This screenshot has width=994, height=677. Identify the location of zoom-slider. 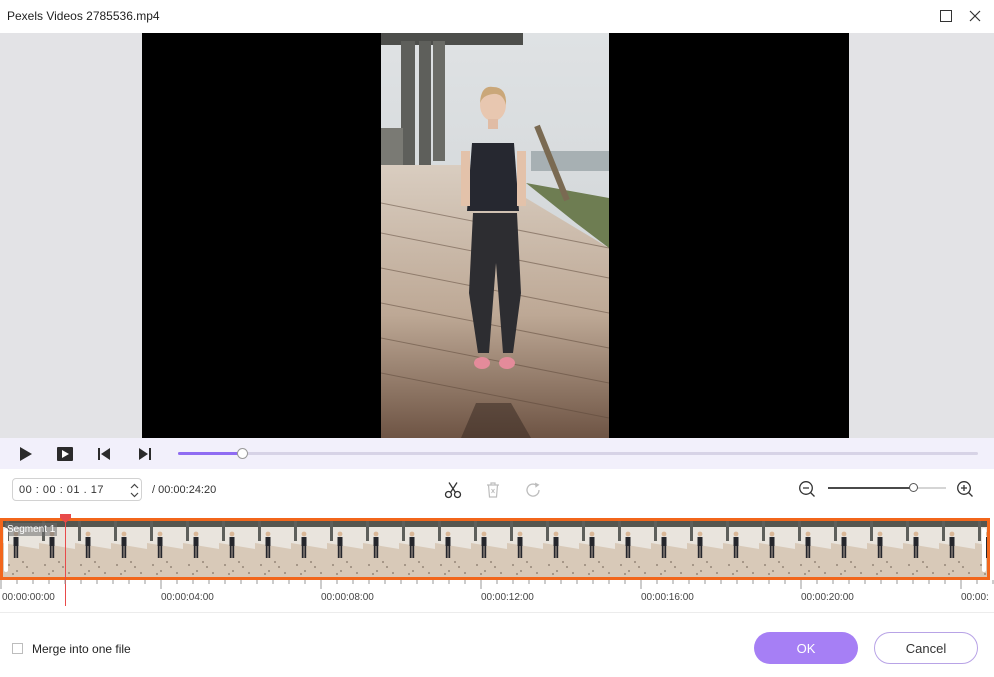
(887, 487).